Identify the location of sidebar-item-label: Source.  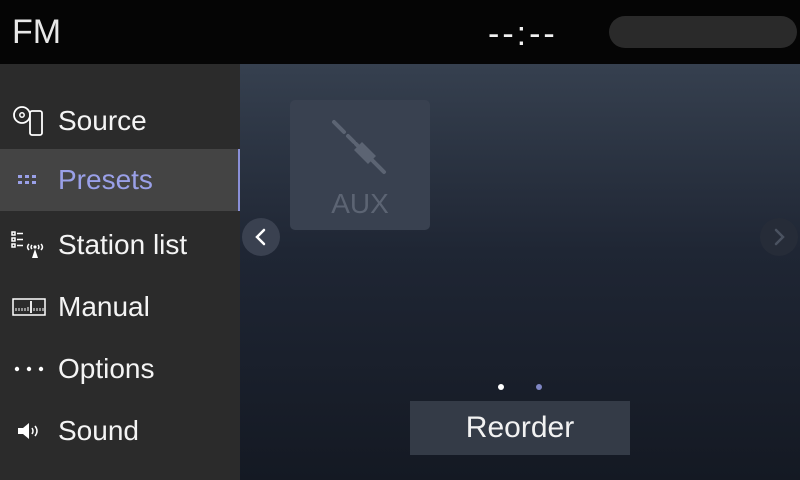
(102, 120).